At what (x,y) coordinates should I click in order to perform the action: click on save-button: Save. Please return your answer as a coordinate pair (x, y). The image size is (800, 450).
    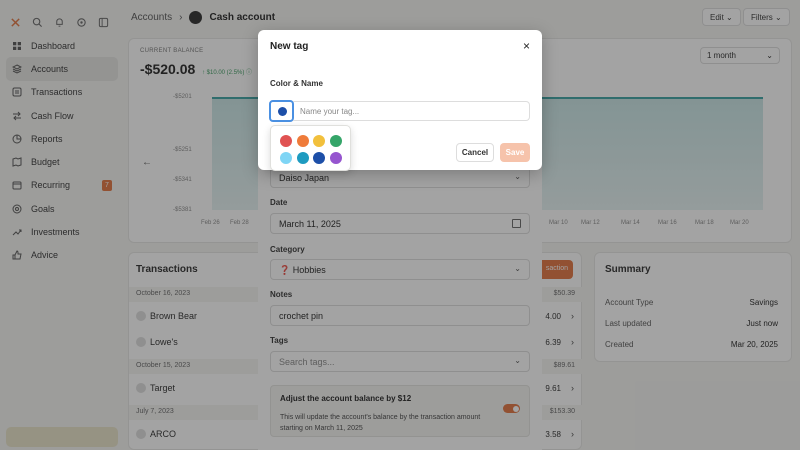
    Looking at the image, I should click on (515, 152).